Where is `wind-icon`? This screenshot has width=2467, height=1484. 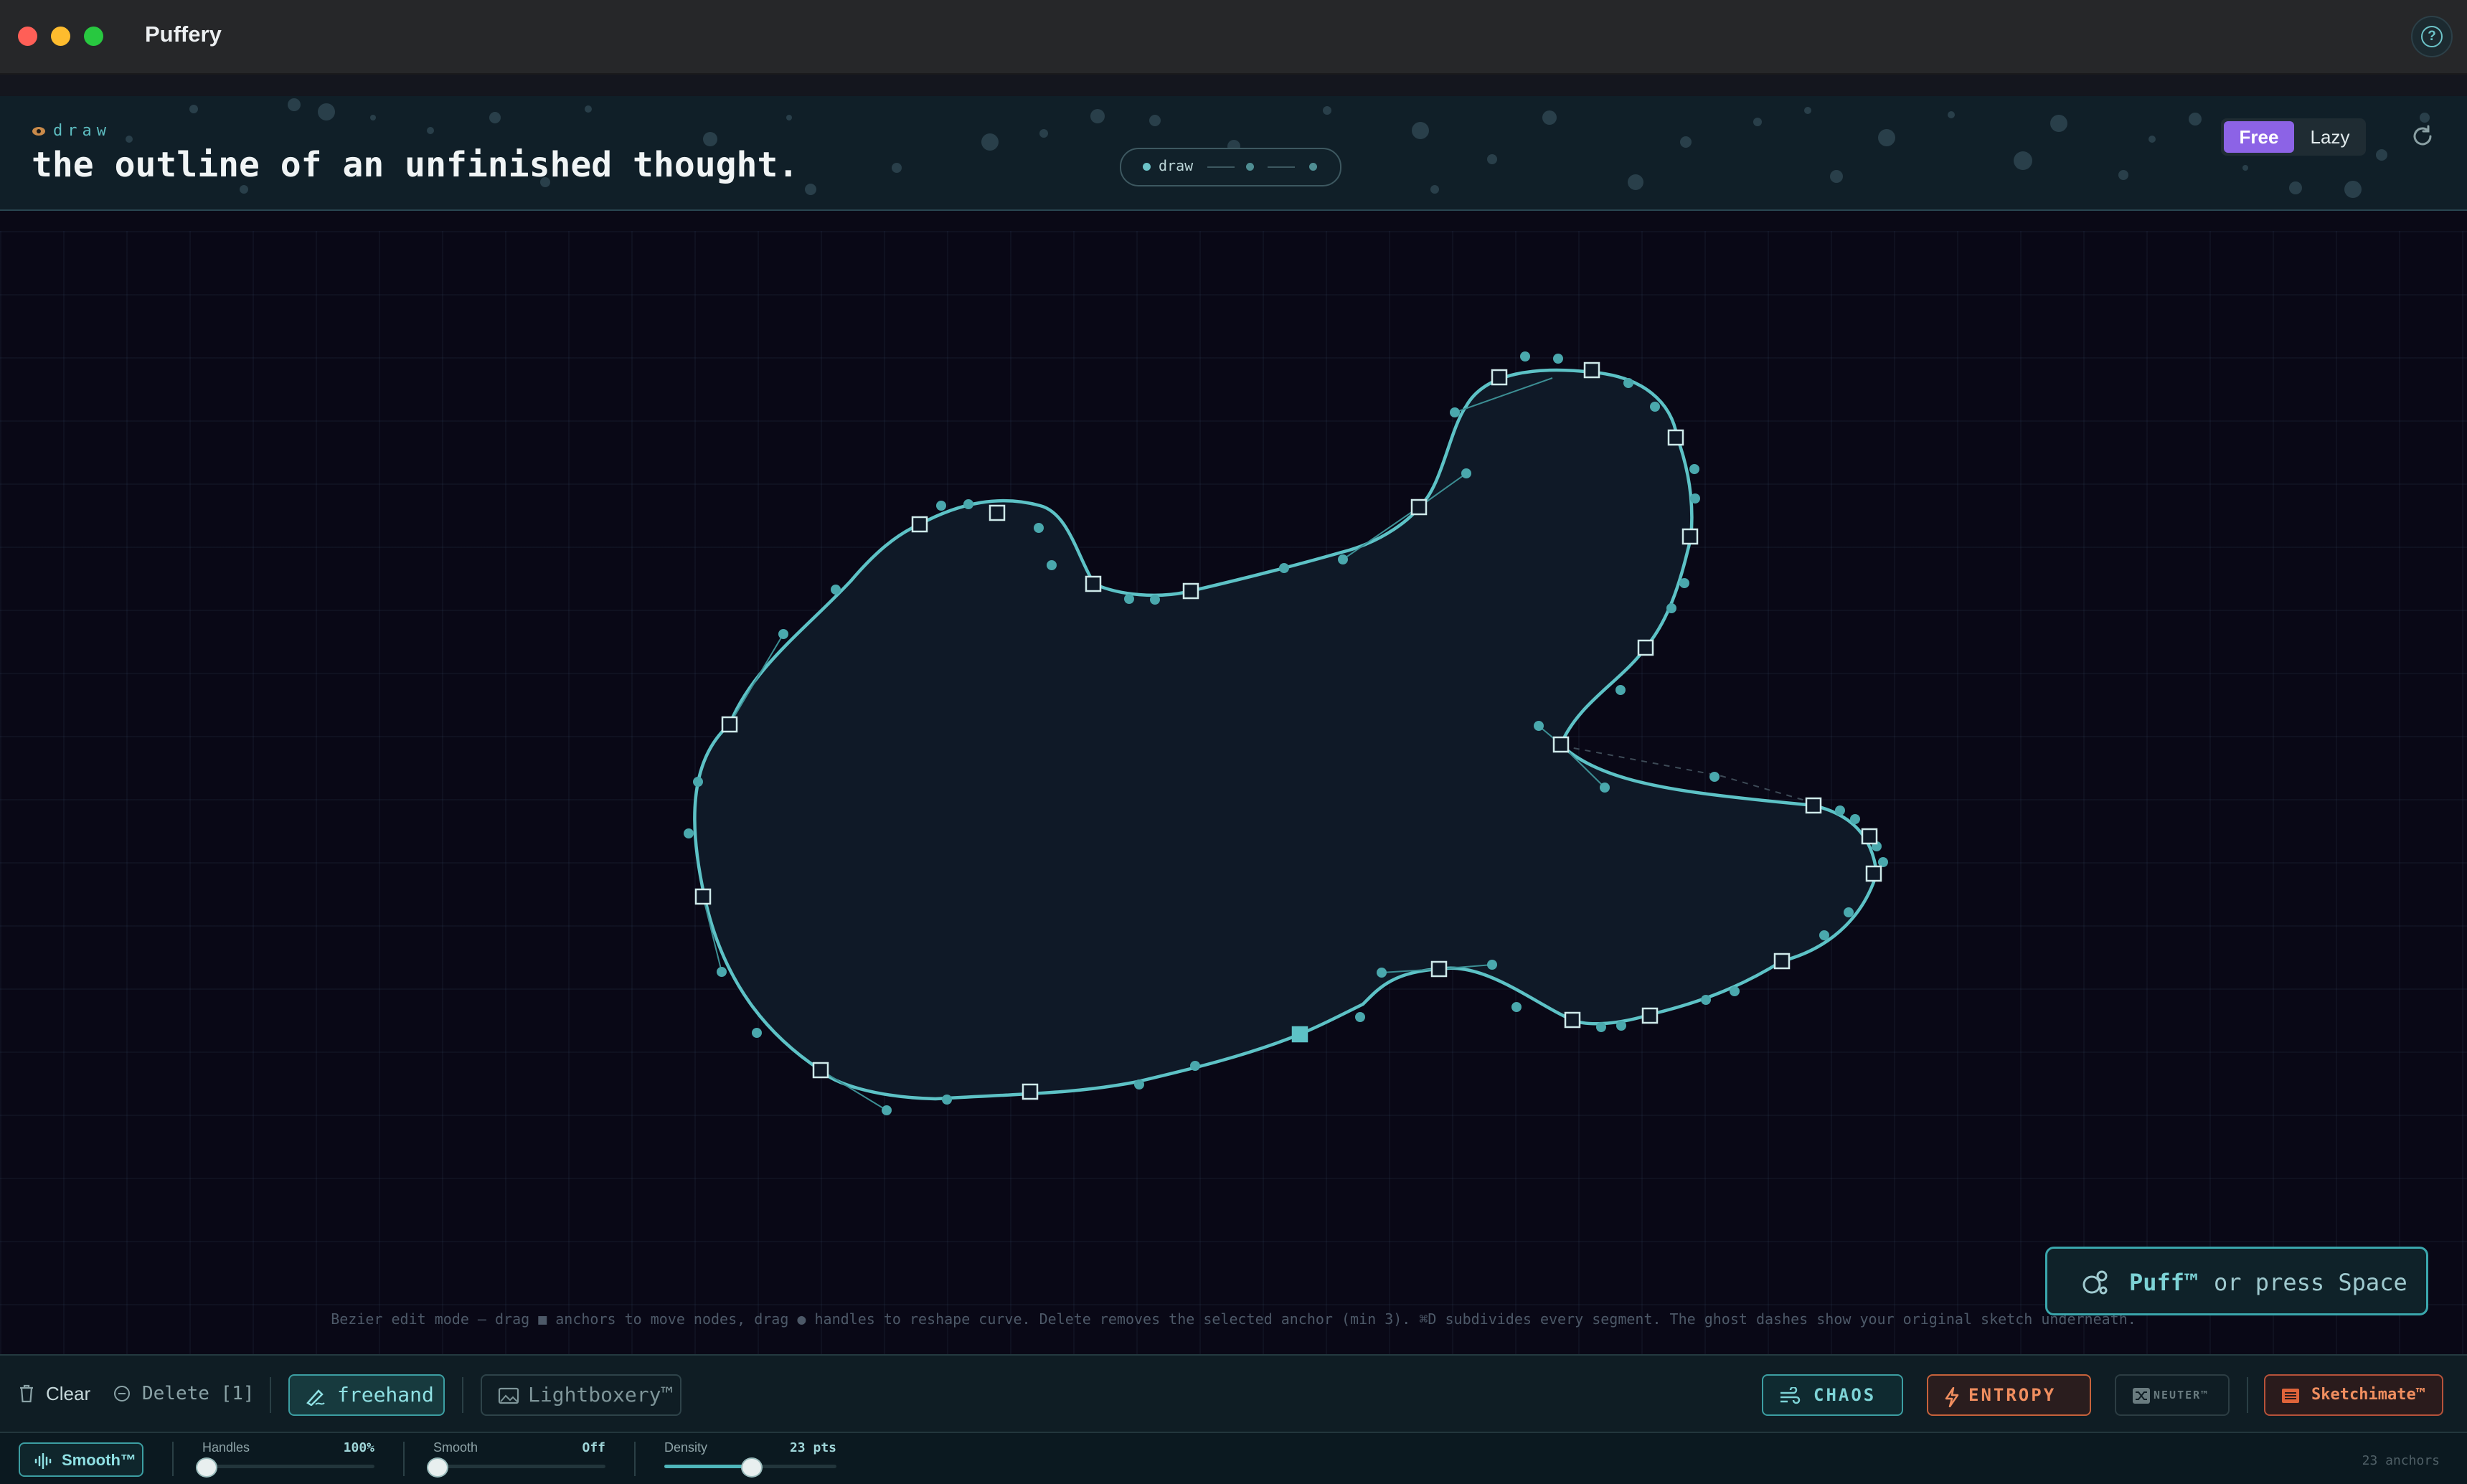
wind-icon is located at coordinates (1790, 1395).